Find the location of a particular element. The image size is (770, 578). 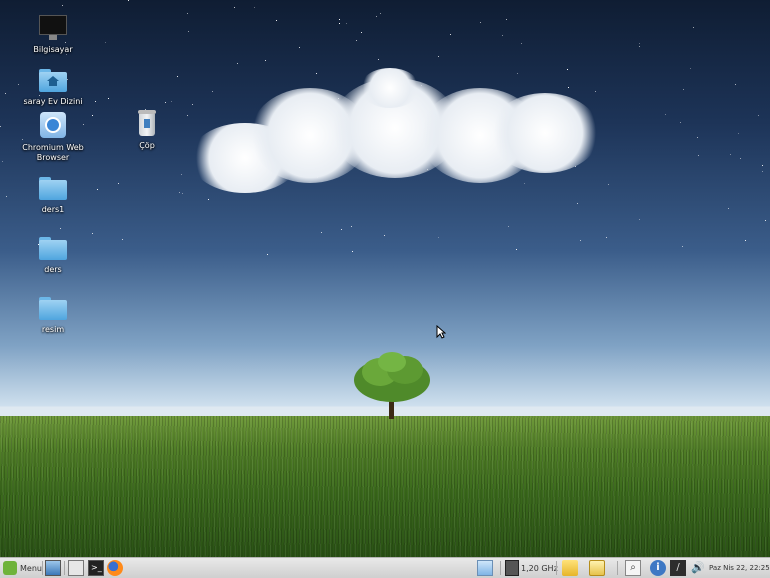

network-icon is located at coordinates (485, 568).